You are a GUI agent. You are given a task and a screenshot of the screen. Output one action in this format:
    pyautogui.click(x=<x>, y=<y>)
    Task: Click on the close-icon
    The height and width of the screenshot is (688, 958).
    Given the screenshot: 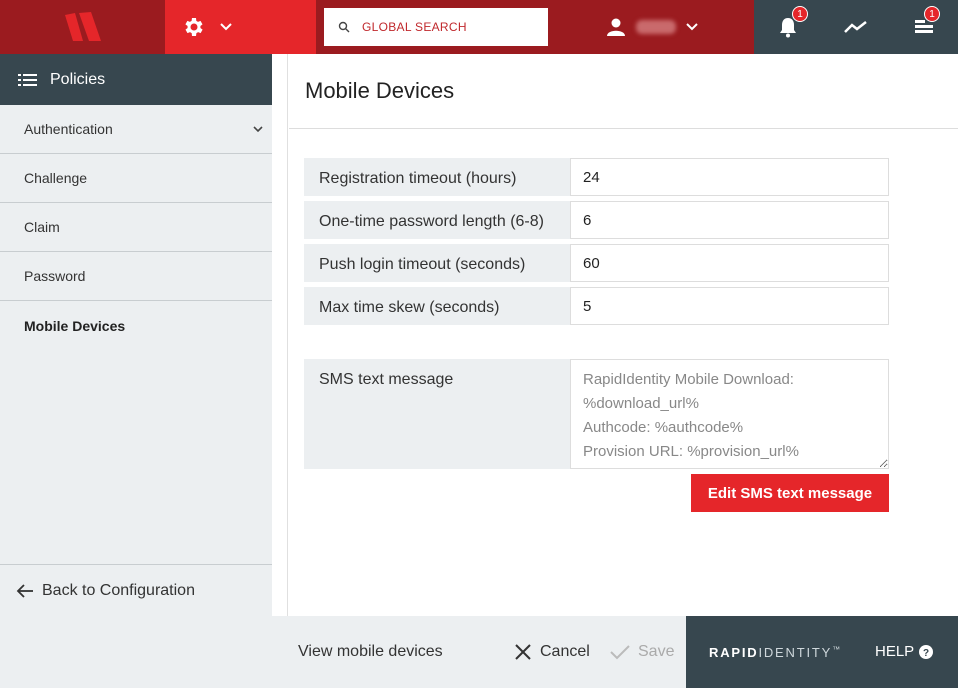 What is the action you would take?
    pyautogui.click(x=523, y=652)
    